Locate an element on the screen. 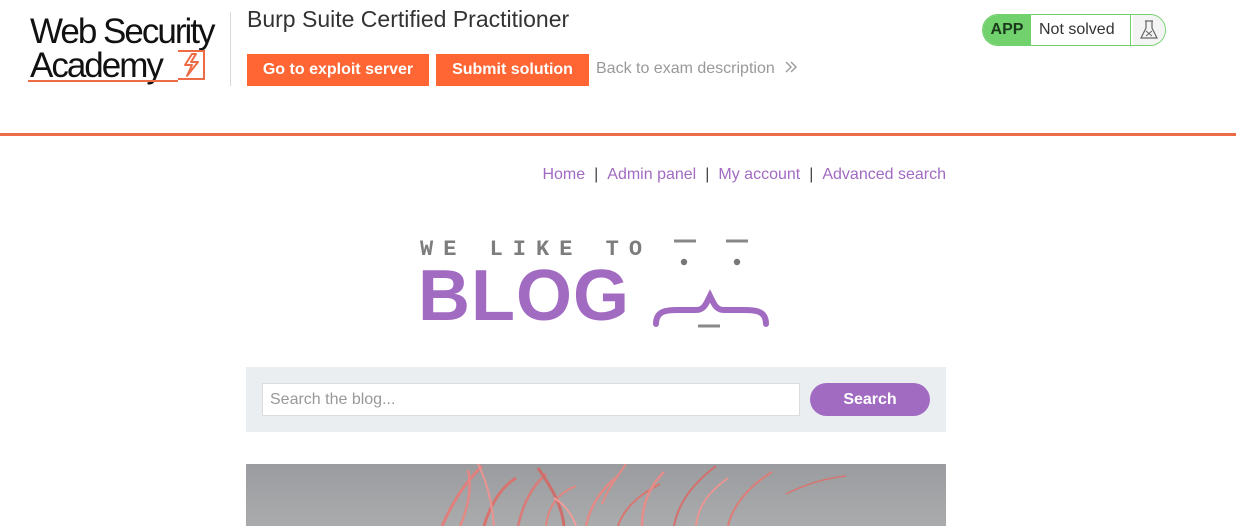 The height and width of the screenshot is (526, 1236). lab-status-widget: APP Not solved is located at coordinates (1074, 30).